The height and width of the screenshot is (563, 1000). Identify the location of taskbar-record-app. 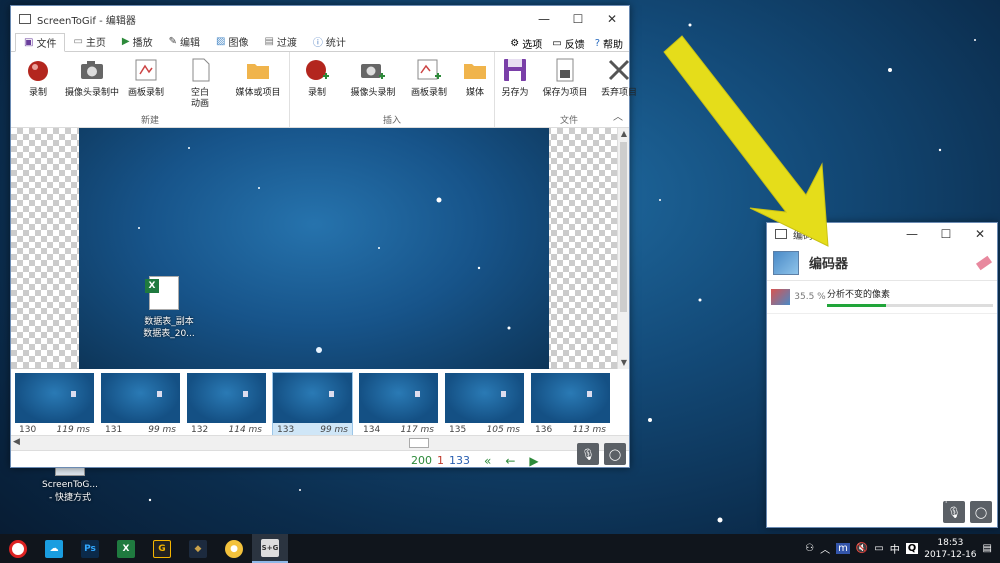
(18, 548).